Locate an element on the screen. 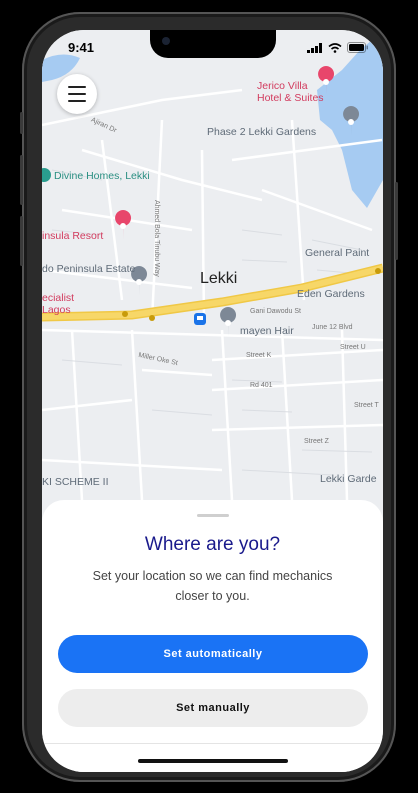  street-label: Rd 401 is located at coordinates (261, 385).